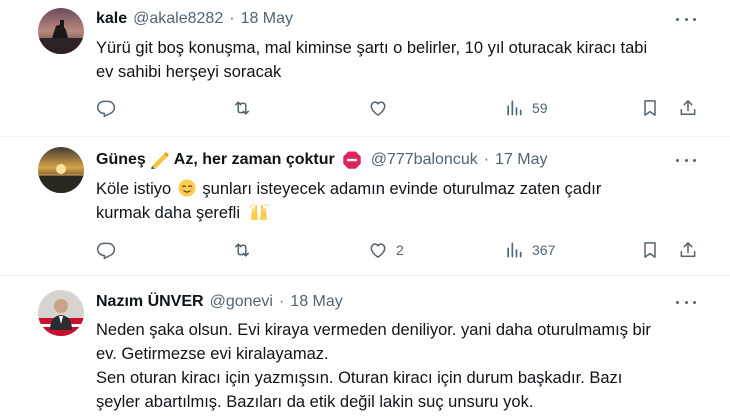  What do you see at coordinates (526, 108) in the screenshot?
I see `views-button: 59` at bounding box center [526, 108].